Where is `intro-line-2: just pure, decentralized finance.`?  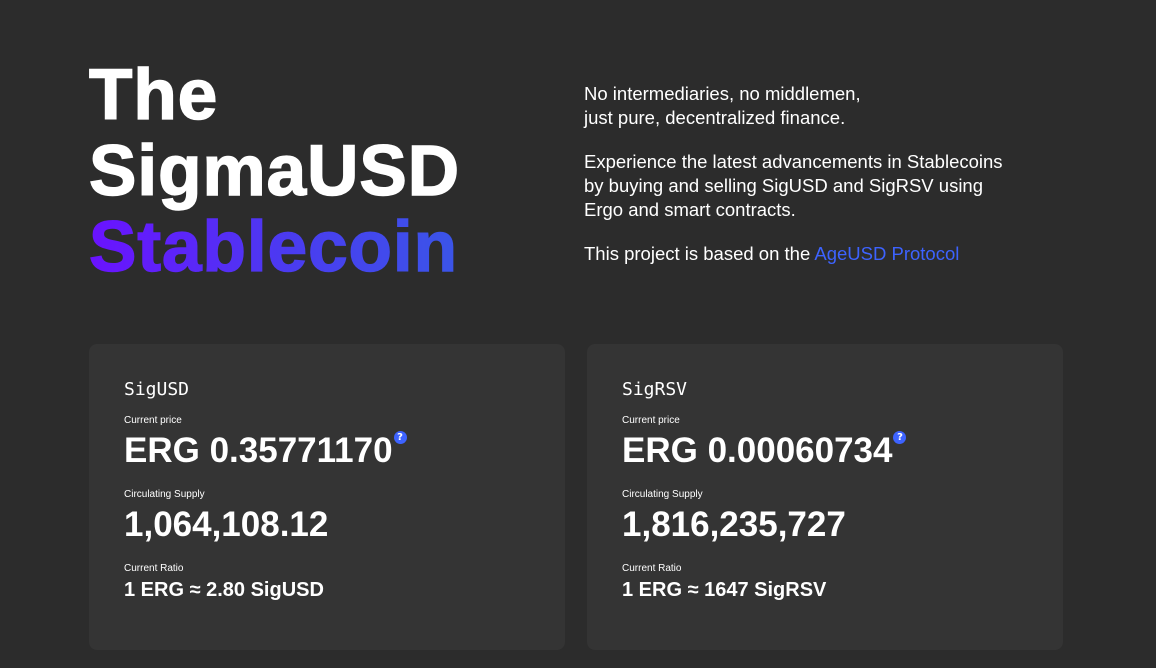
intro-line-2: just pure, decentralized finance. is located at coordinates (715, 117).